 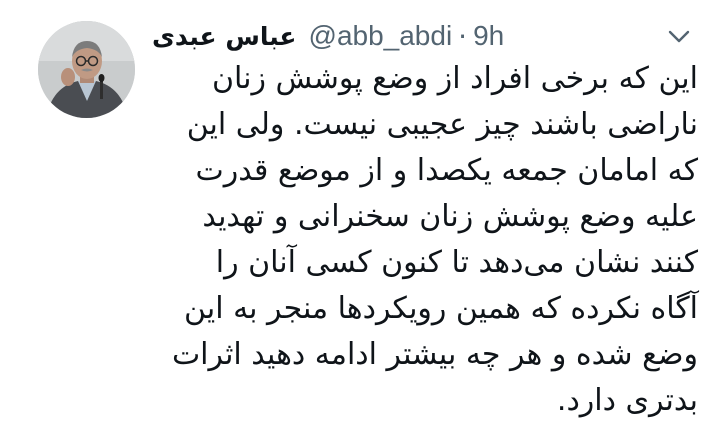 I want to click on tweet-text-line: آگاه نکرده که همین رویکردها منجر به این, so click(x=441, y=308).